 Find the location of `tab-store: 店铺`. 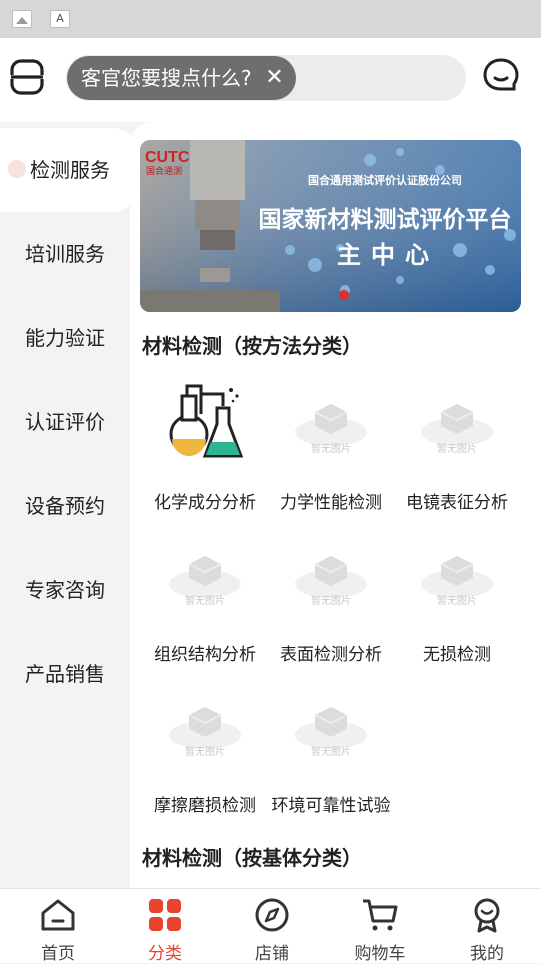

tab-store: 店铺 is located at coordinates (272, 926).